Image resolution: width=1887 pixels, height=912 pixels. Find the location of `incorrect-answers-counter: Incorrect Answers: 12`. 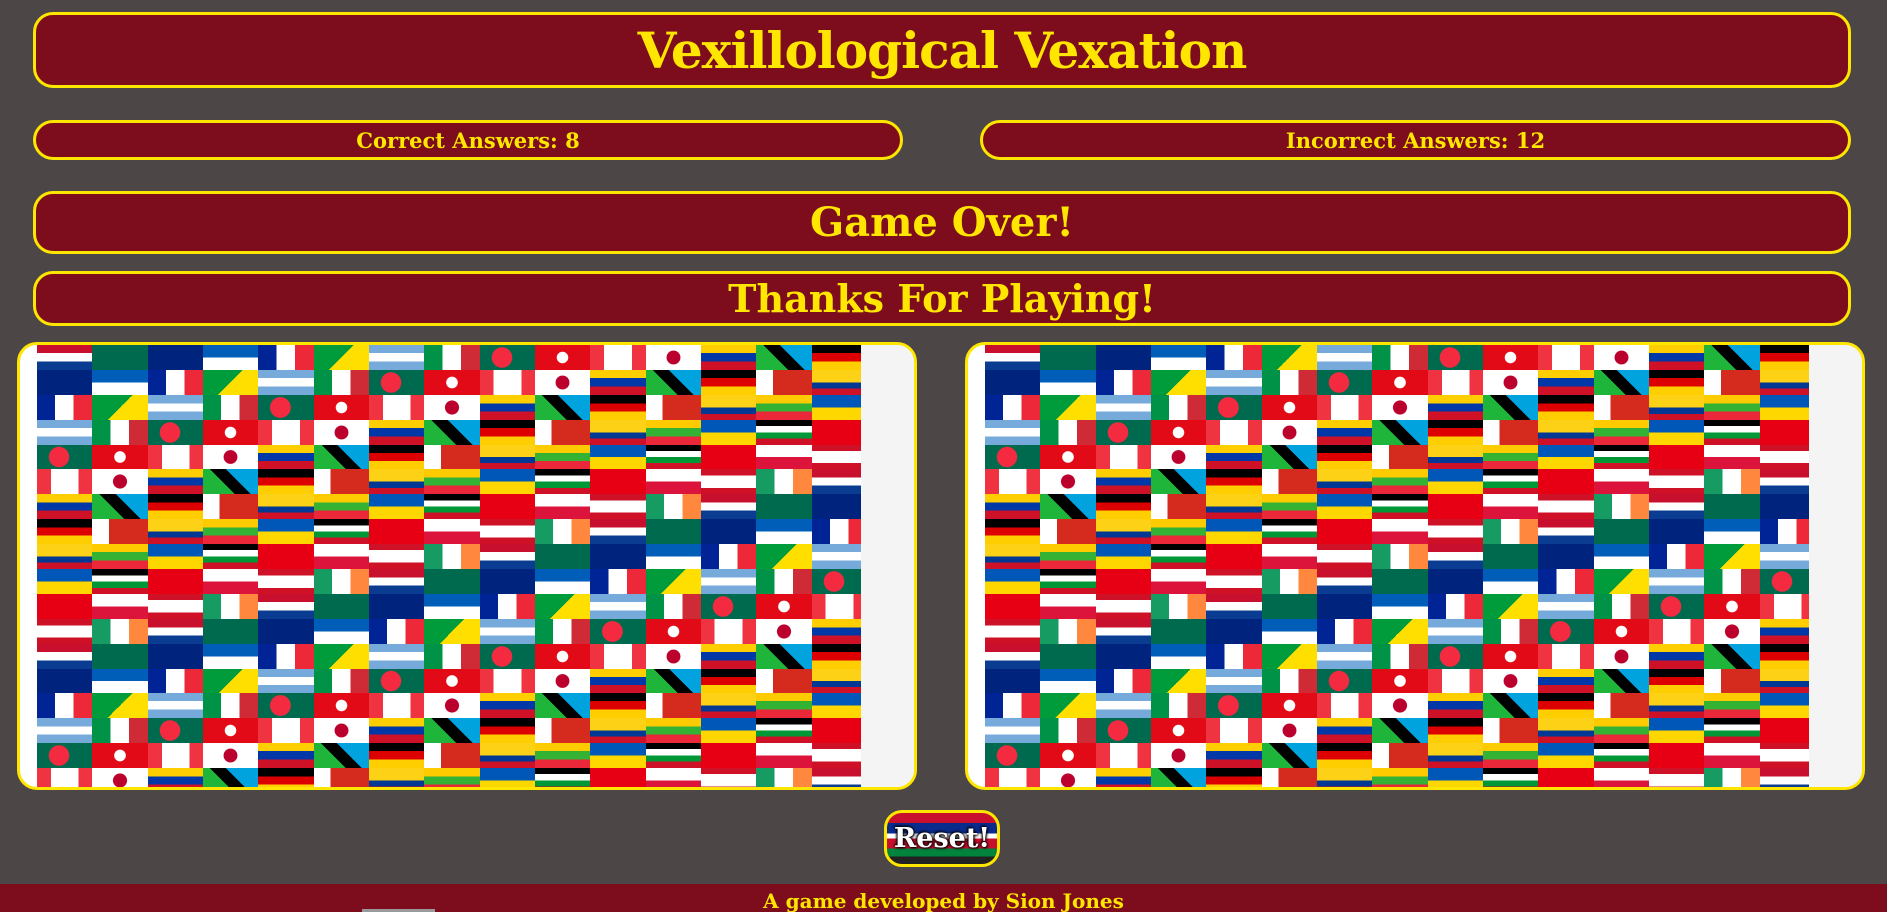

incorrect-answers-counter: Incorrect Answers: 12 is located at coordinates (1415, 140).